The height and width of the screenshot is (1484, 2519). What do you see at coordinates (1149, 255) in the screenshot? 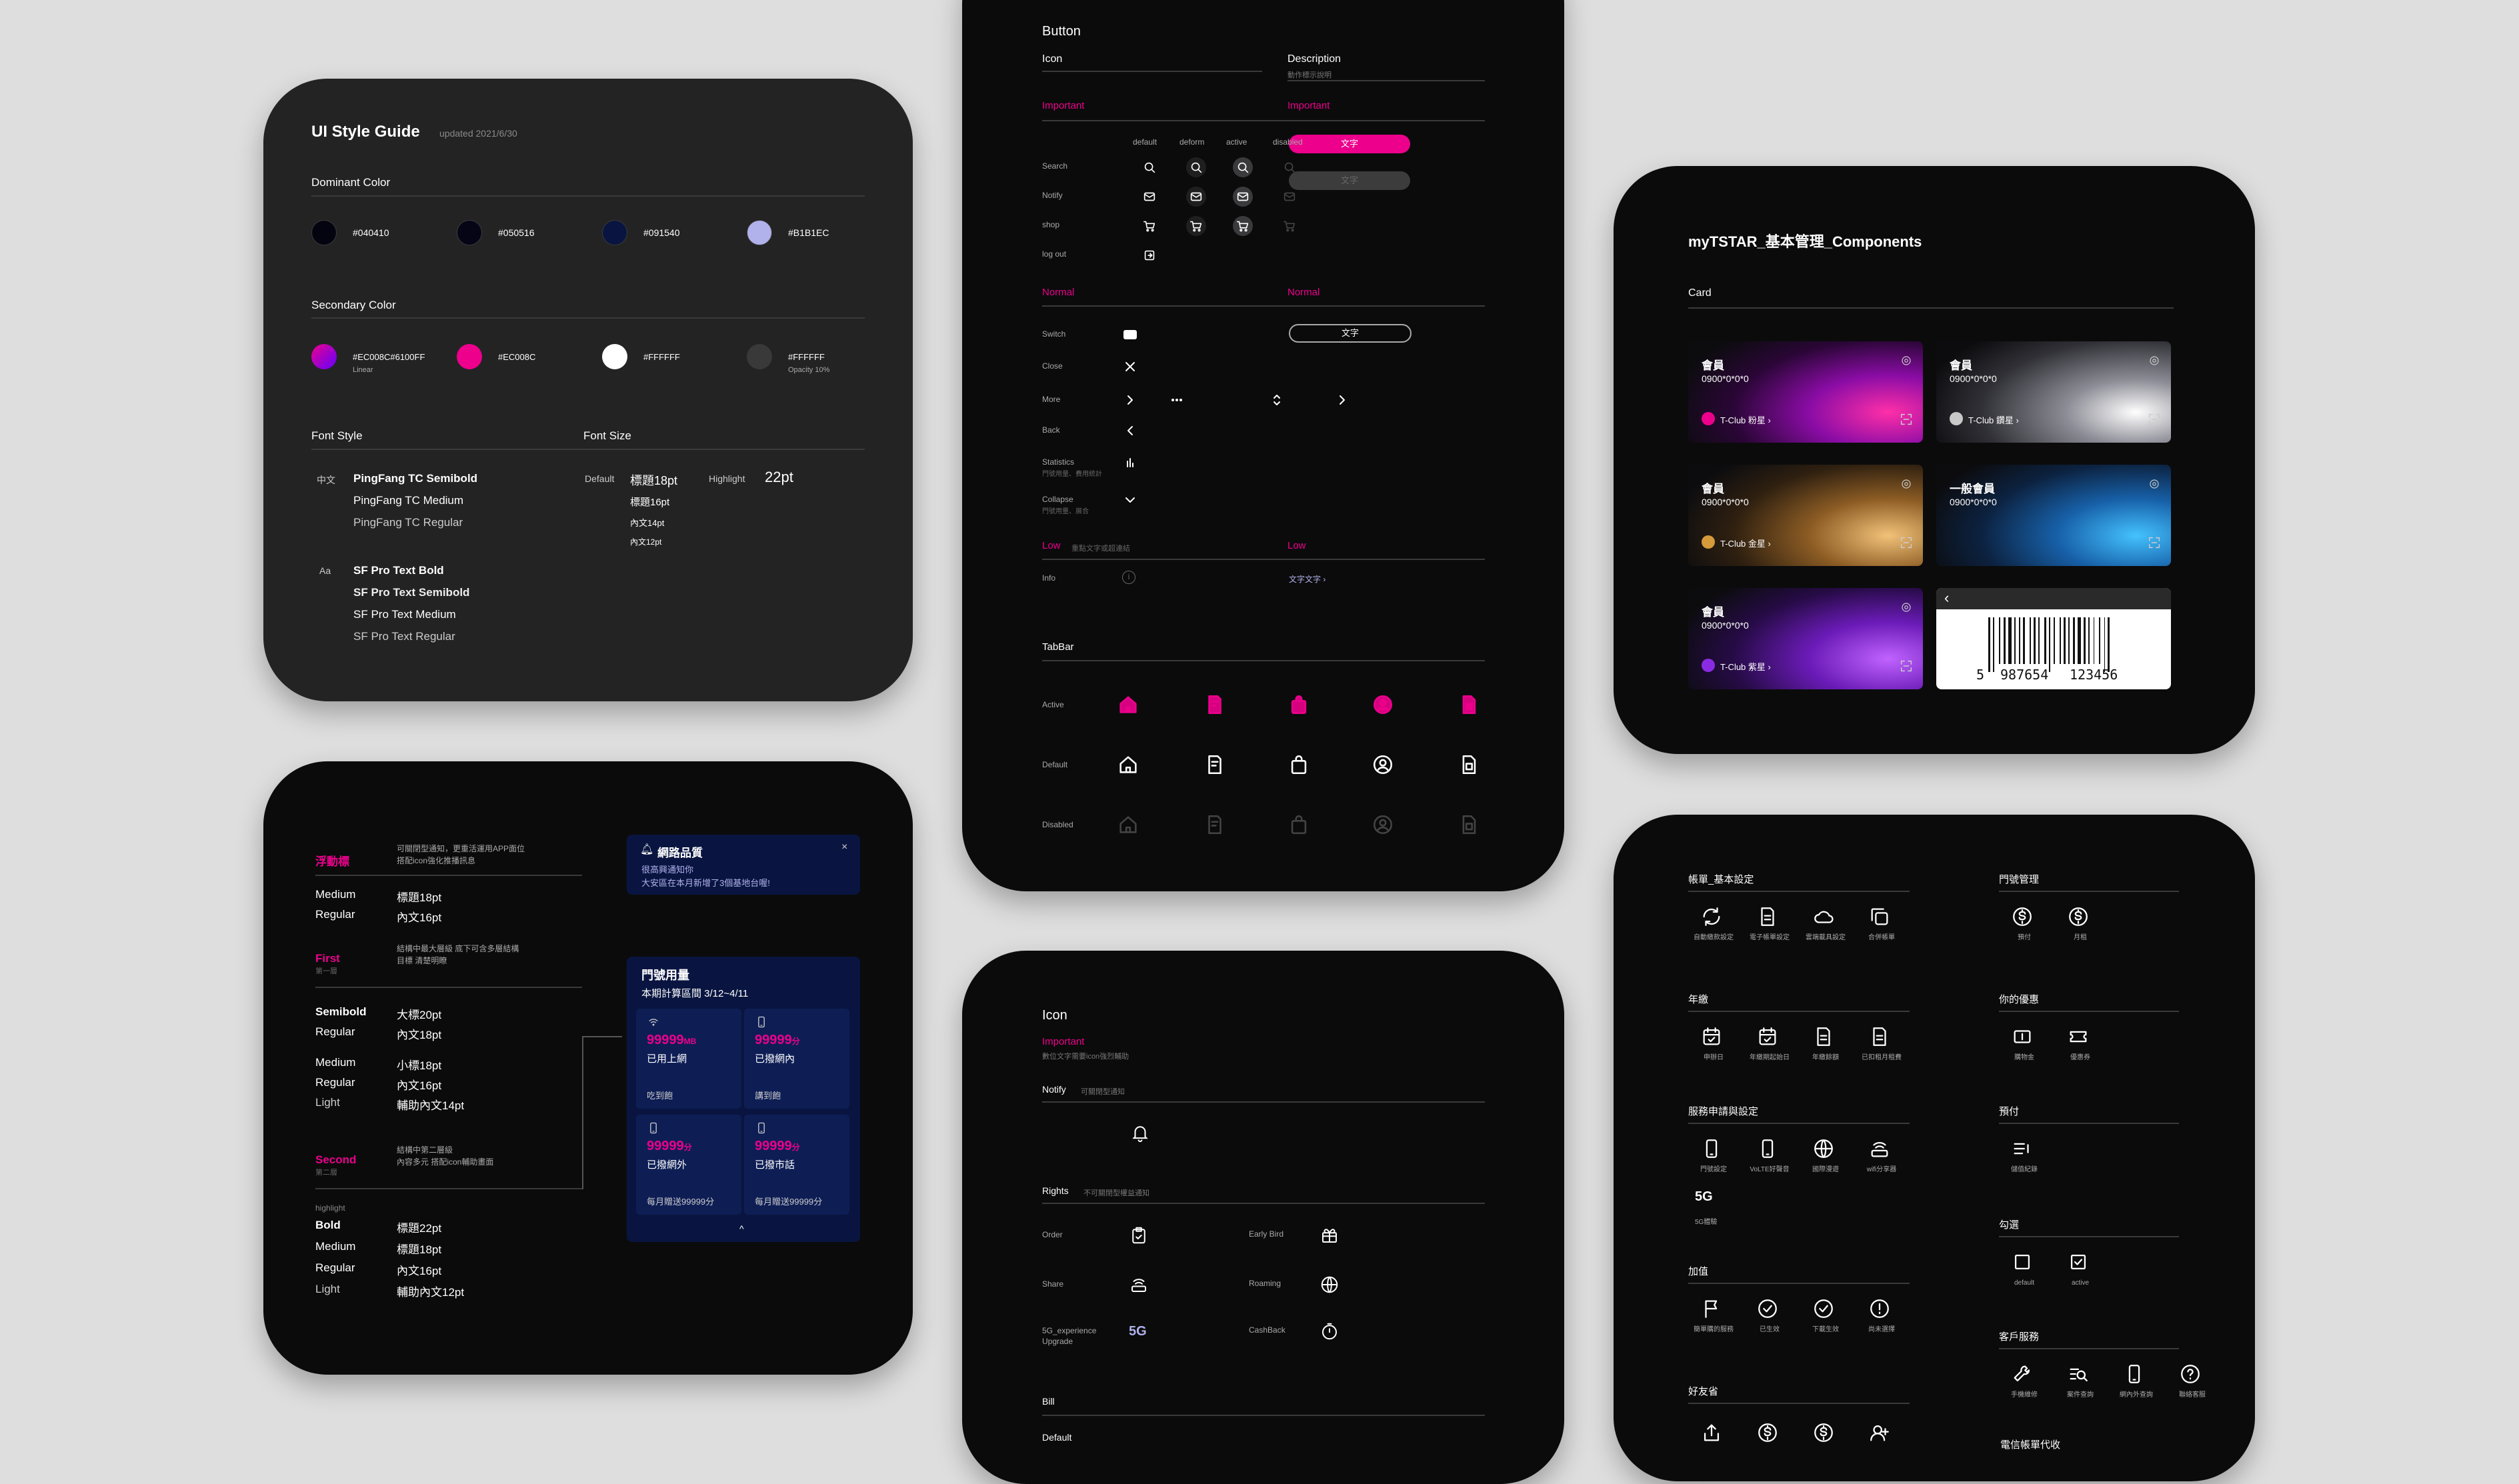
I see `logout-icon` at bounding box center [1149, 255].